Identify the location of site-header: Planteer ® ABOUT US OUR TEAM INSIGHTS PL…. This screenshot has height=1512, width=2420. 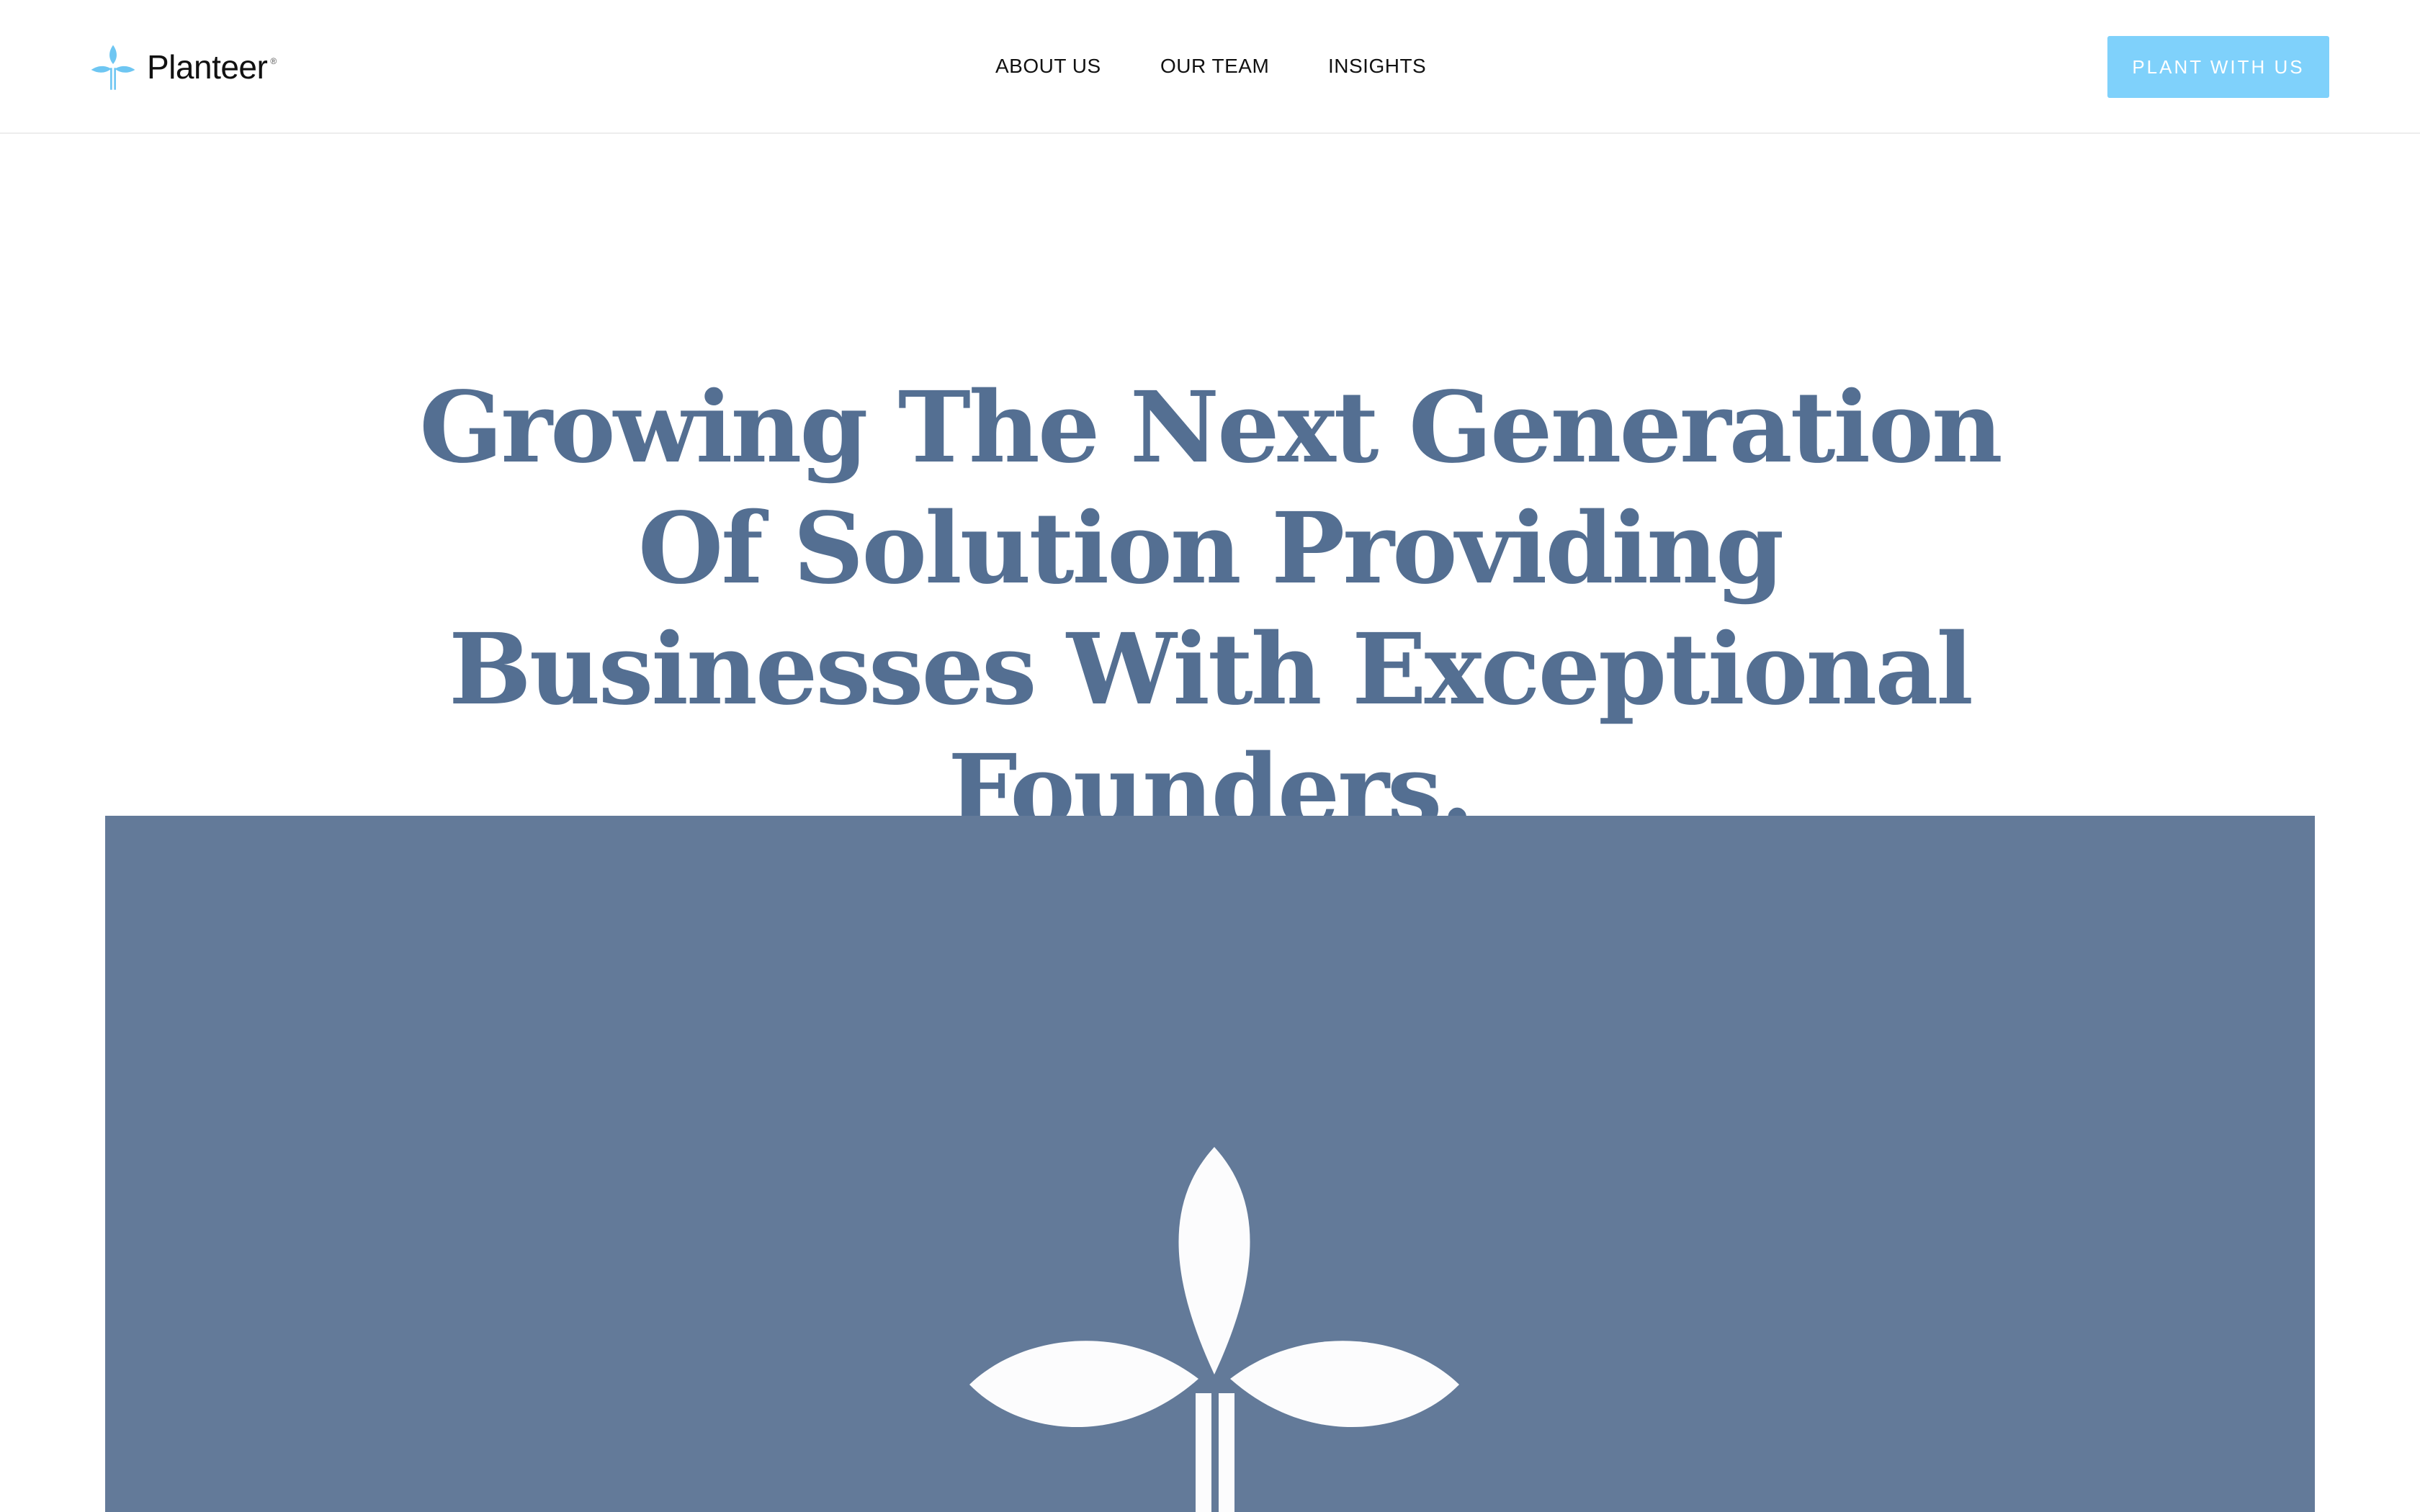
(1210, 67).